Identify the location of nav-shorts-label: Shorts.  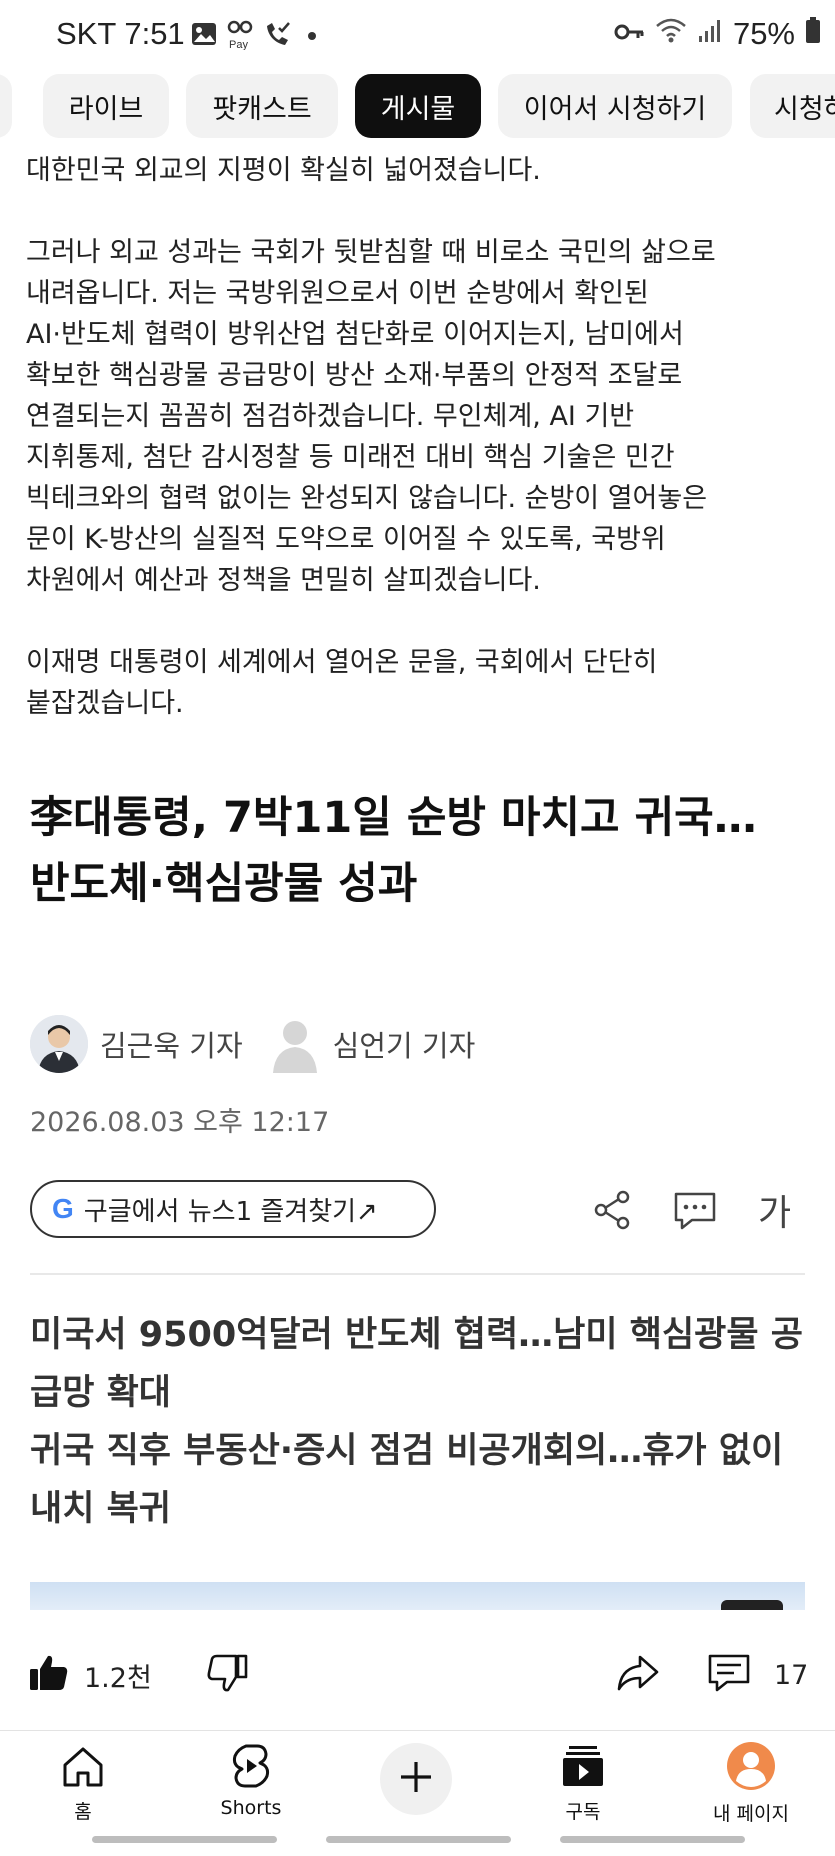
(251, 1808).